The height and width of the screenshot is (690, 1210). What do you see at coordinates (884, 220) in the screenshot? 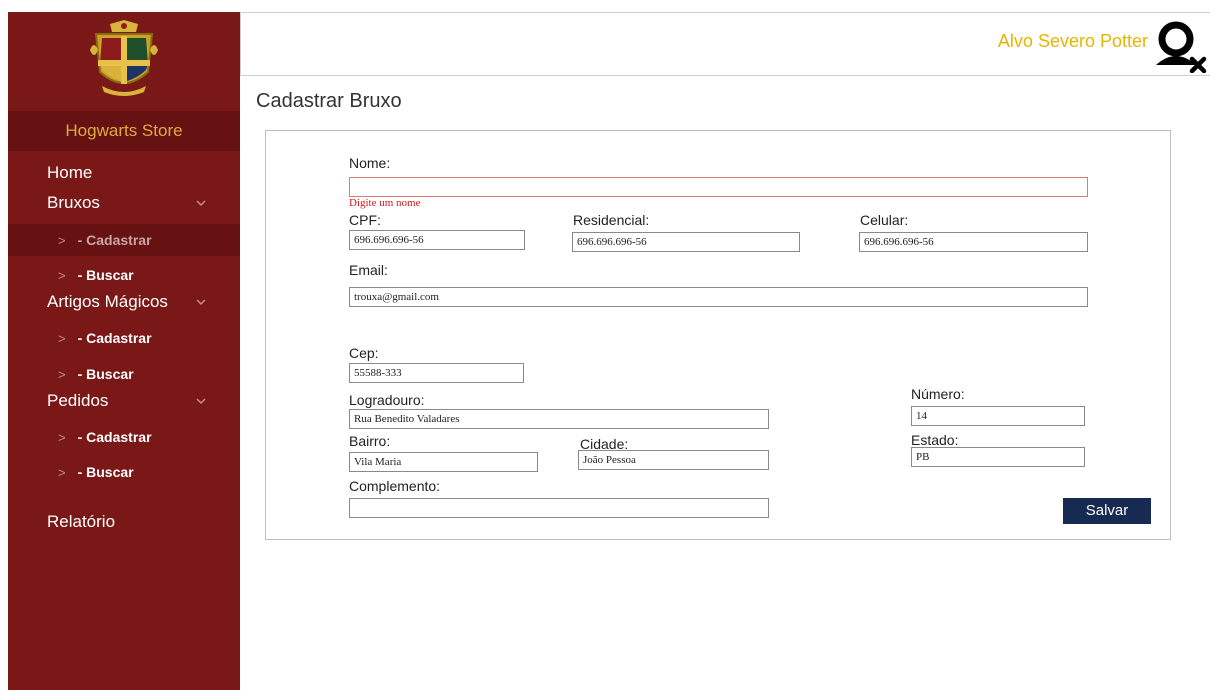
I see `celular-label: Celular:` at bounding box center [884, 220].